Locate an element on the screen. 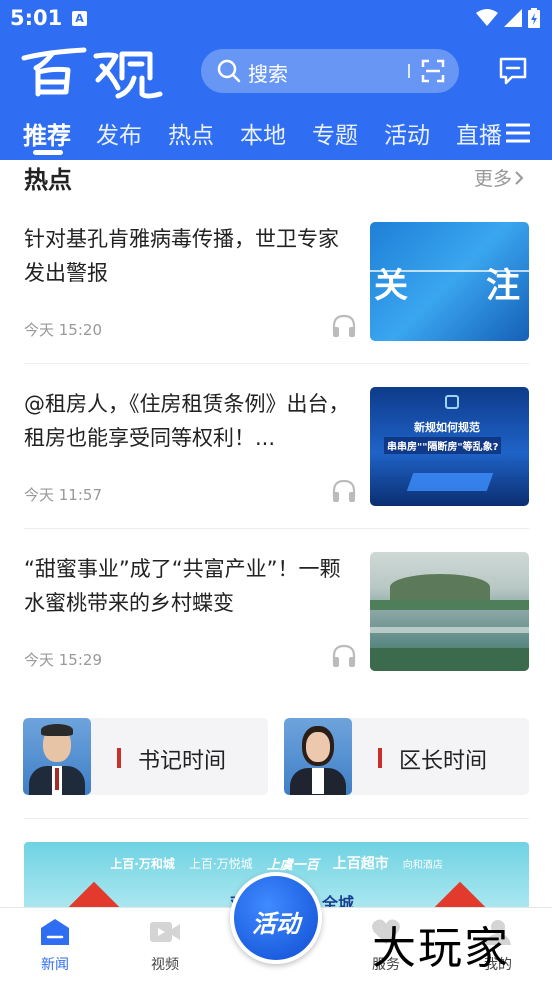 Image resolution: width=552 pixels, height=983 pixels. news-time: 今天 15:29 is located at coordinates (63, 660).